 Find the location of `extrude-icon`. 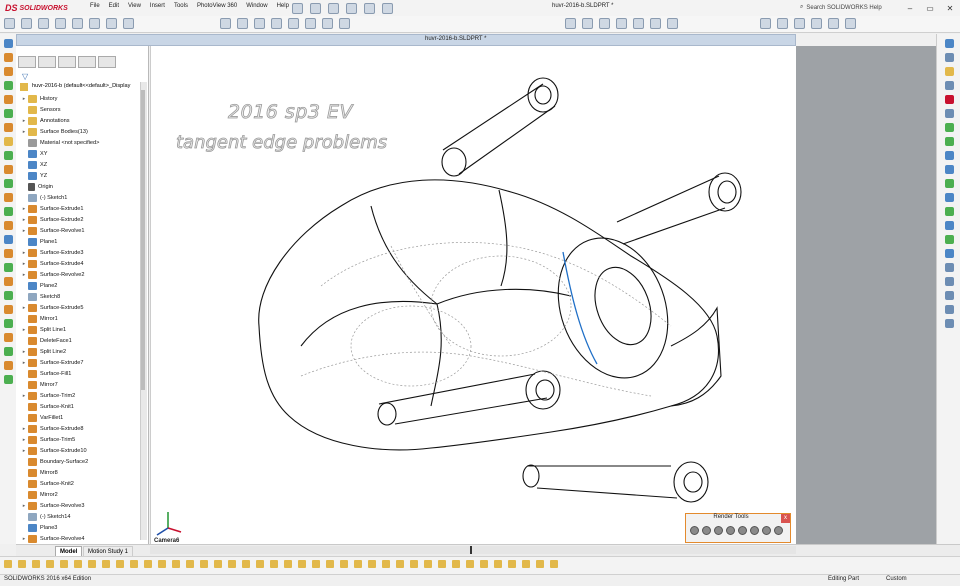

extrude-icon is located at coordinates (8, 57).